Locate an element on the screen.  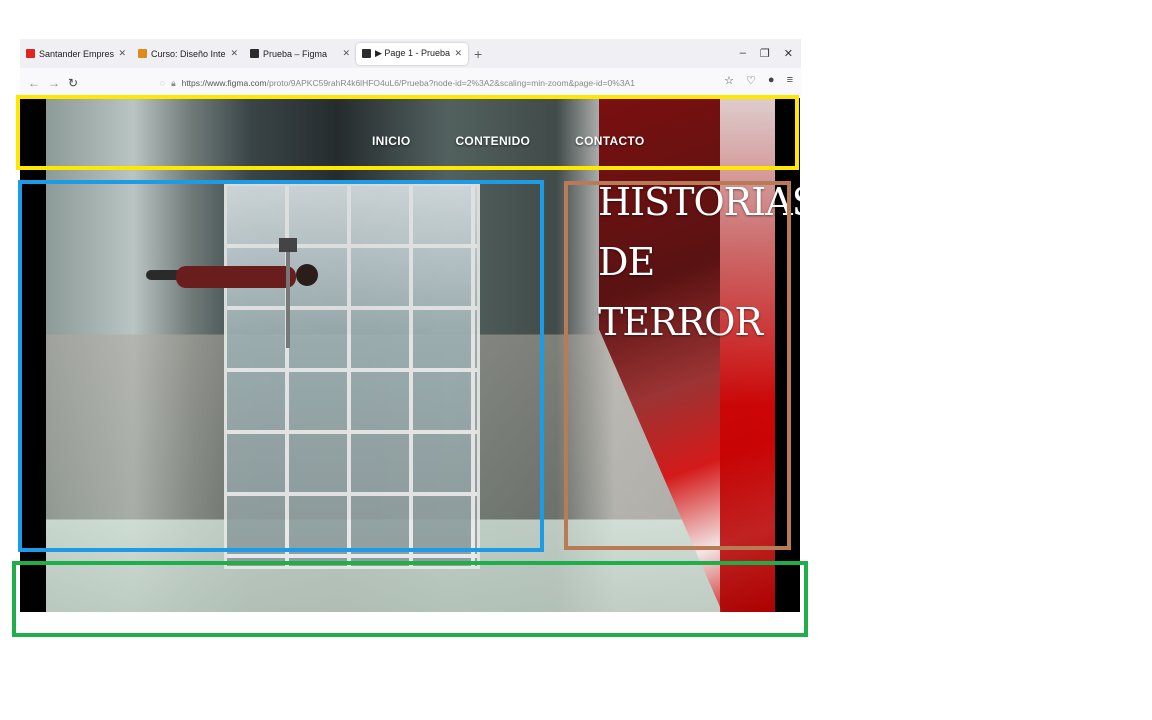
tab-title: ▶ Page 1 - Prueba is located at coordinates (412, 53).